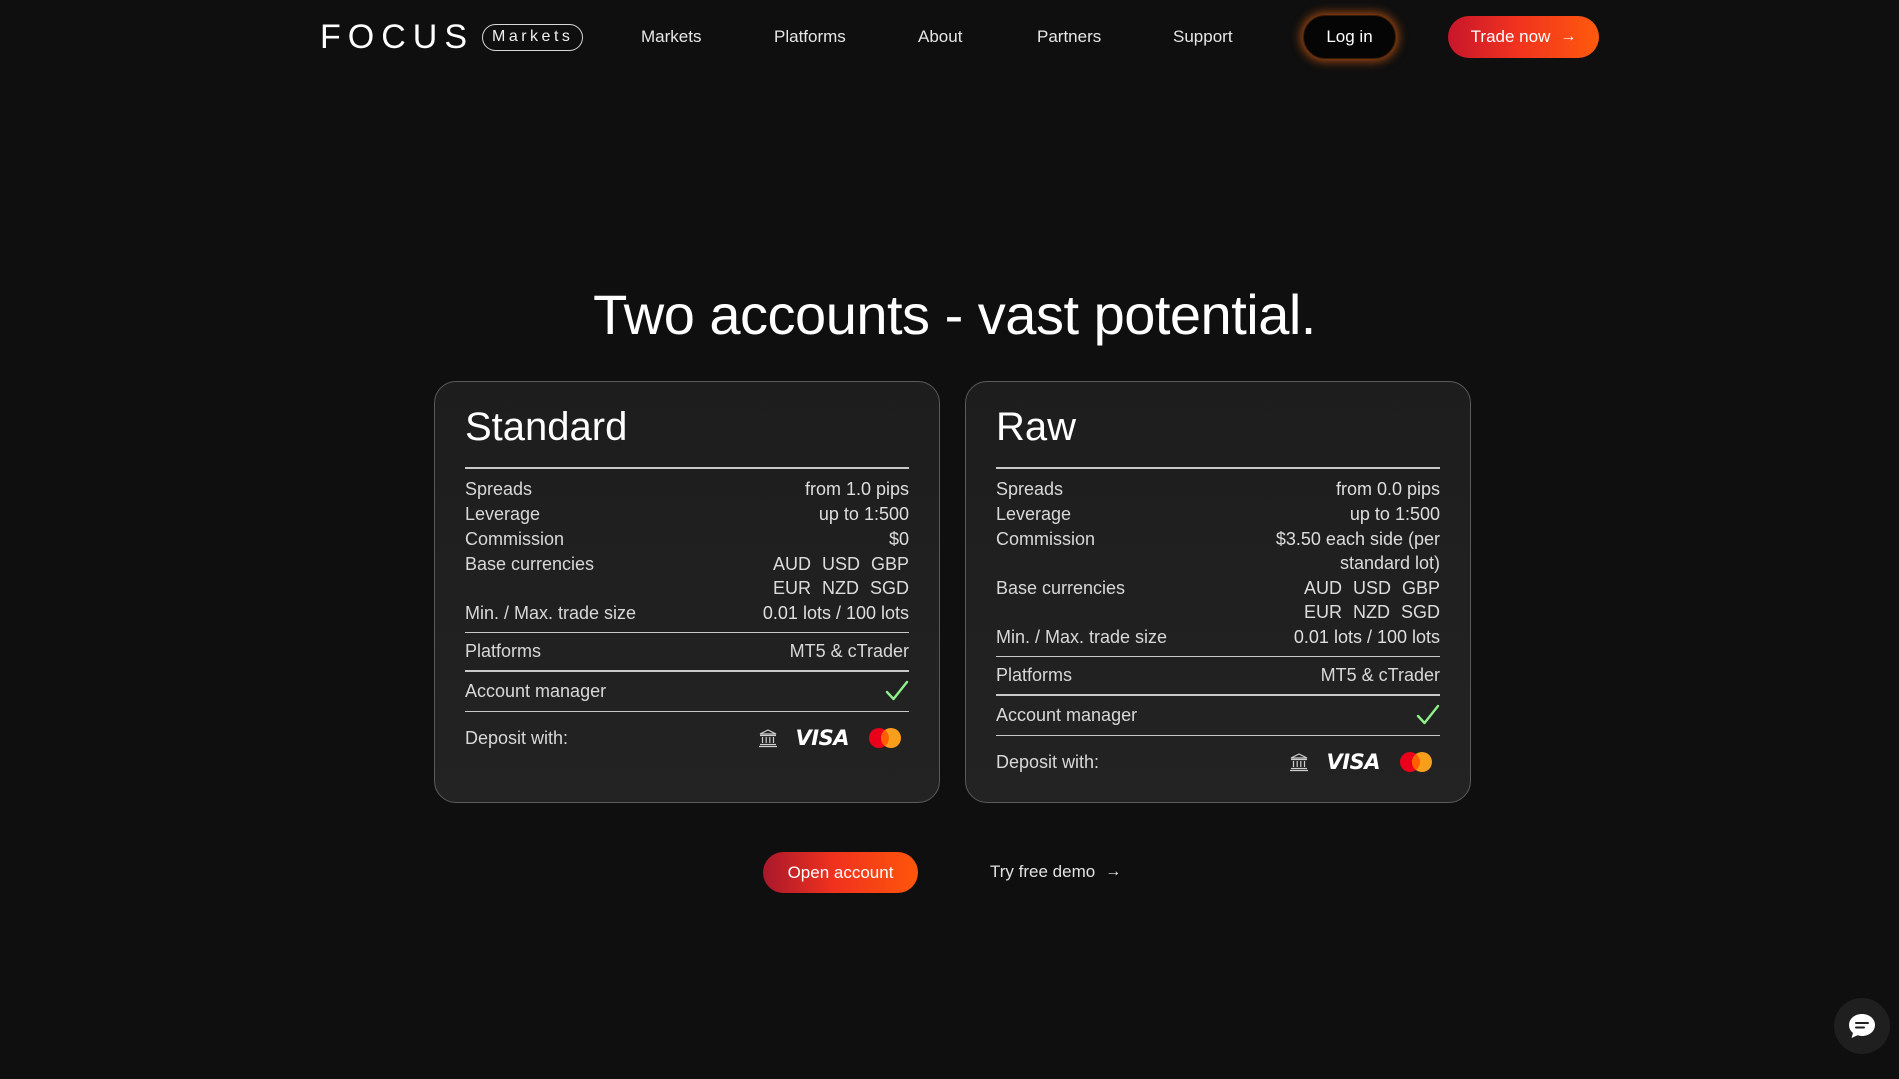 This screenshot has width=1899, height=1079. Describe the element at coordinates (856, 488) in the screenshot. I see `spec-value: from 1.0 pips` at that location.